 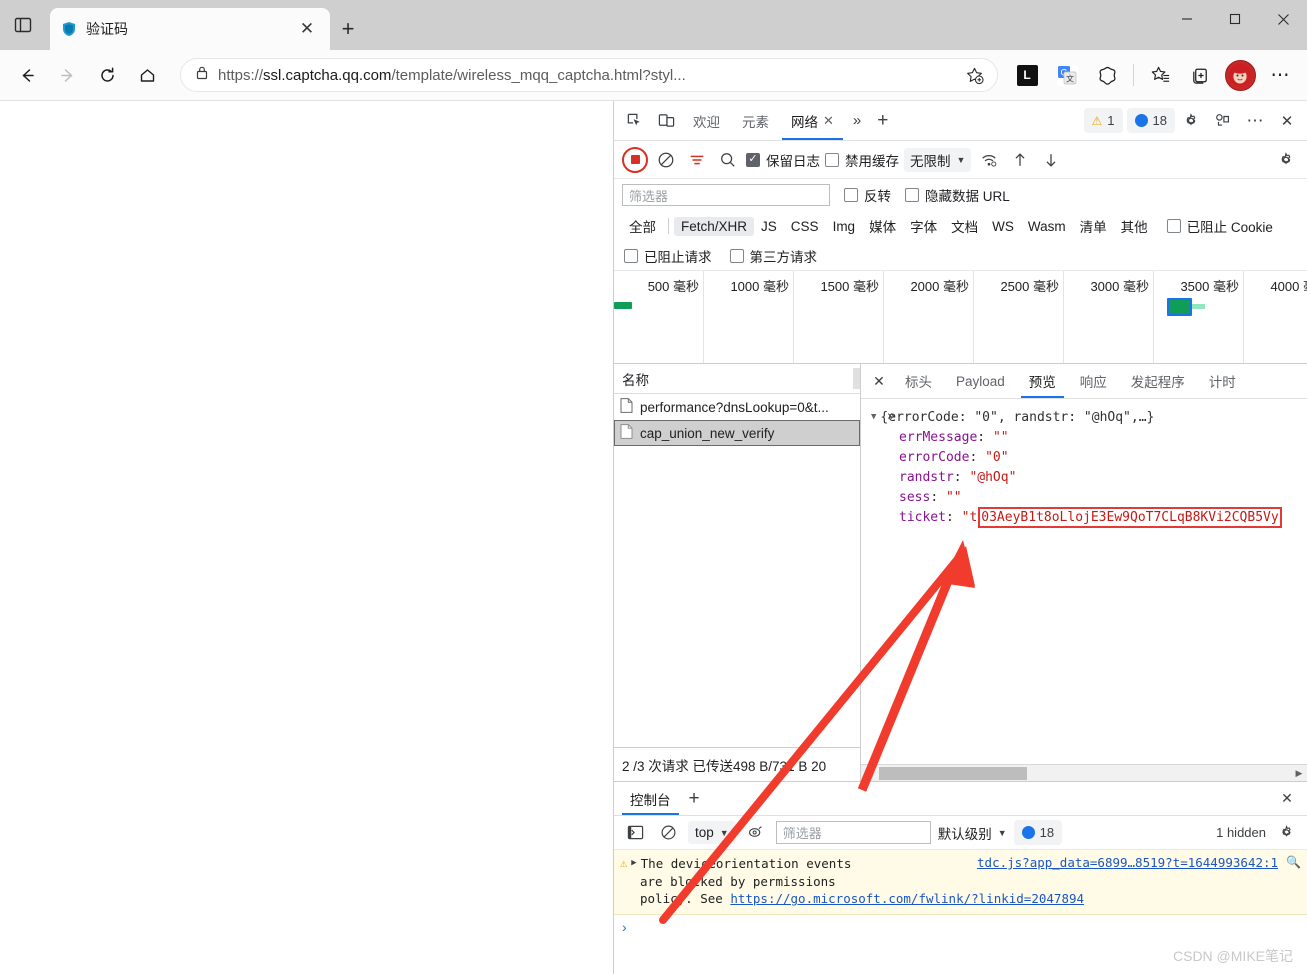 I want to click on detail-tab-payload: Payload, so click(x=980, y=381).